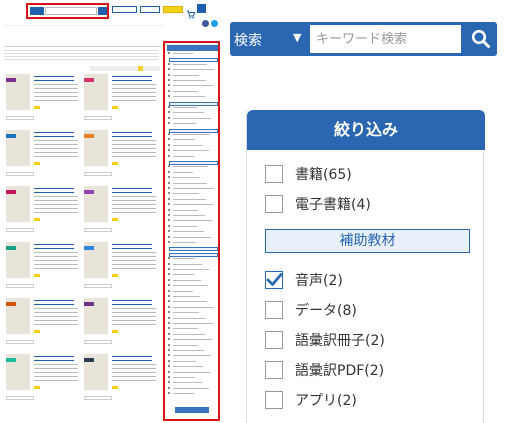  I want to click on checkbox-checked, so click(274, 280).